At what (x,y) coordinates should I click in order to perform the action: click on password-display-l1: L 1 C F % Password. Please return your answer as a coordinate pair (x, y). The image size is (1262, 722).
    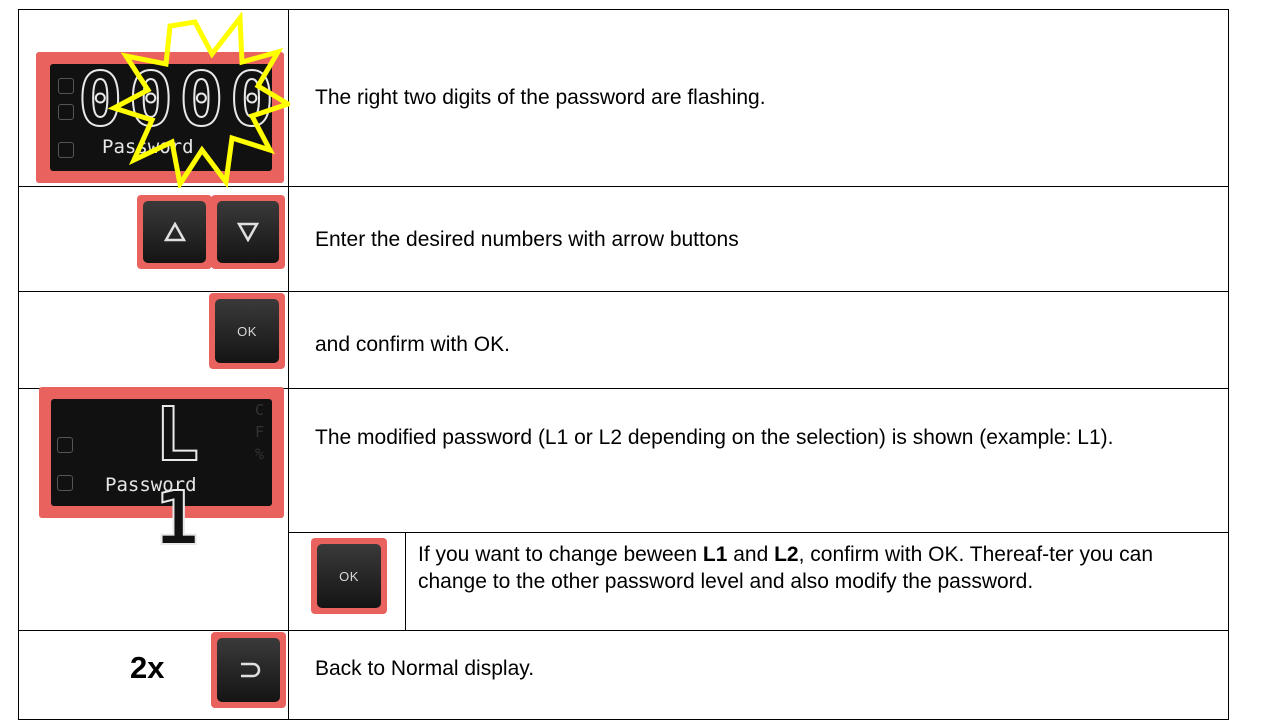
    Looking at the image, I should click on (161, 474).